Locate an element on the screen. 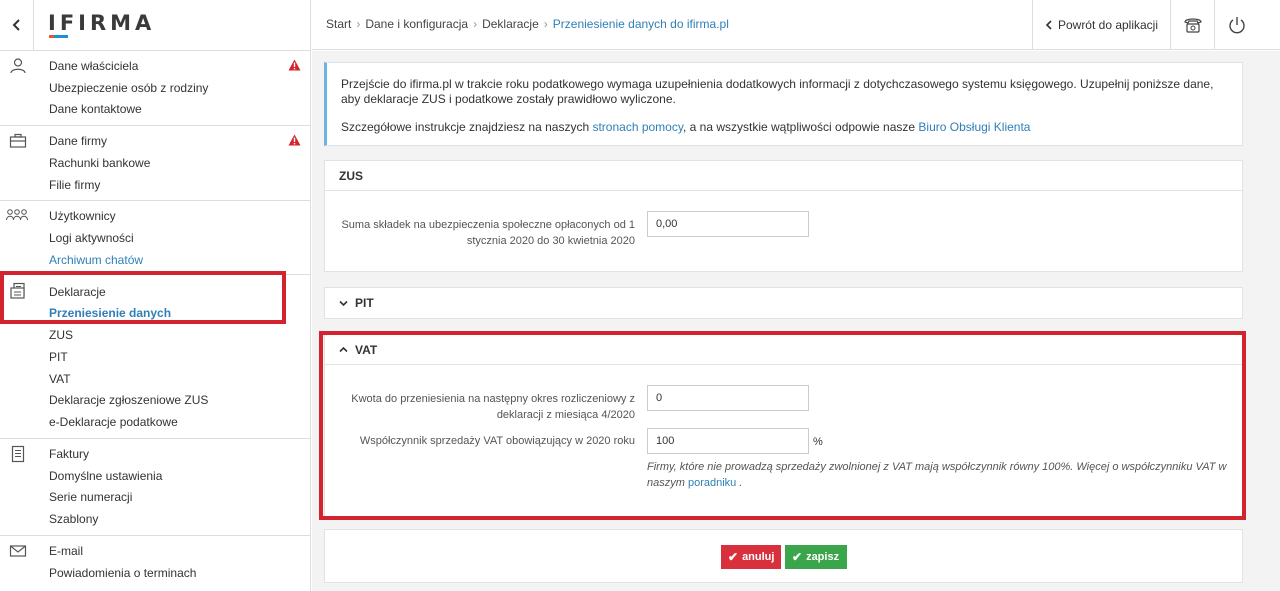  sidebar-item-bank-accounts: Rachunki bankowe is located at coordinates (99, 163).